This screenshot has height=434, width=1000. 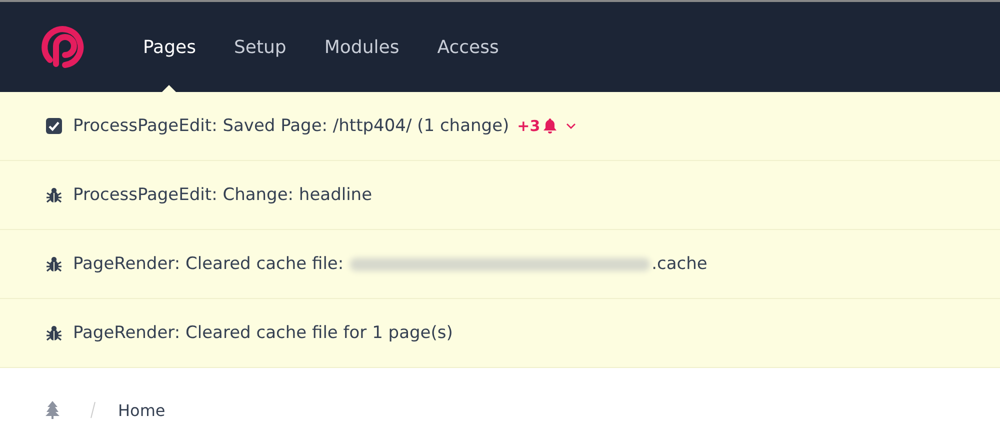 I want to click on bell-icon, so click(x=550, y=126).